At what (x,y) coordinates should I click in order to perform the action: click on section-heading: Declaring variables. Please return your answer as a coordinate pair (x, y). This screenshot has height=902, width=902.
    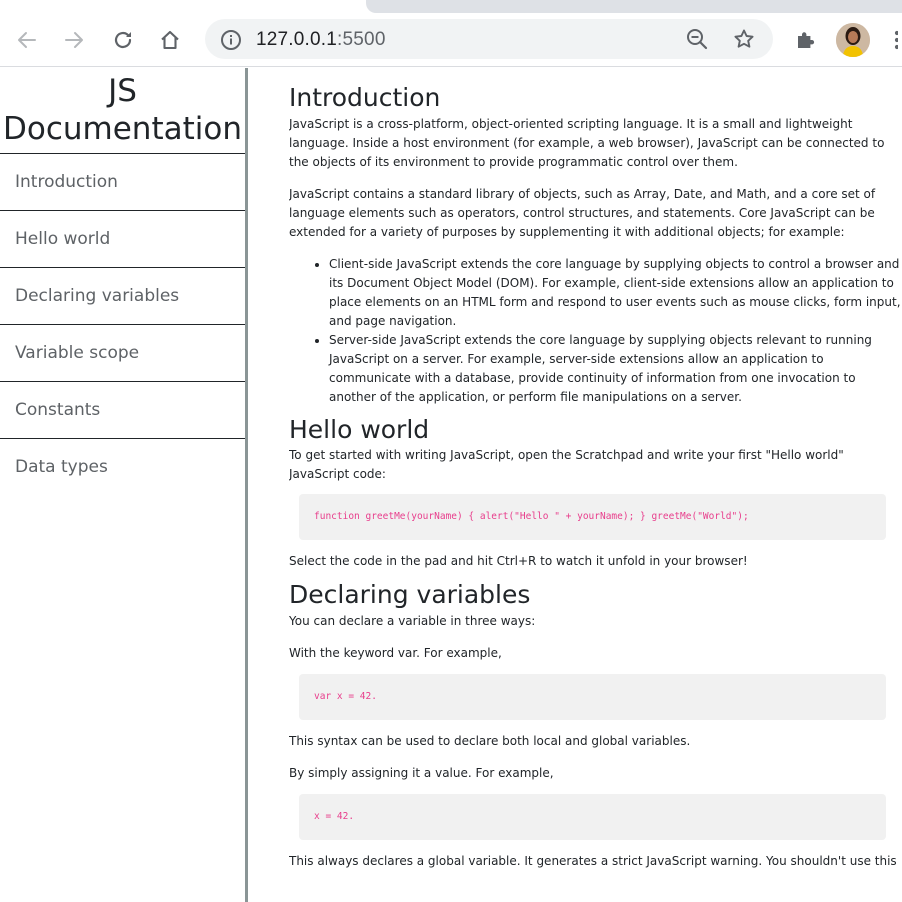
    Looking at the image, I should click on (410, 594).